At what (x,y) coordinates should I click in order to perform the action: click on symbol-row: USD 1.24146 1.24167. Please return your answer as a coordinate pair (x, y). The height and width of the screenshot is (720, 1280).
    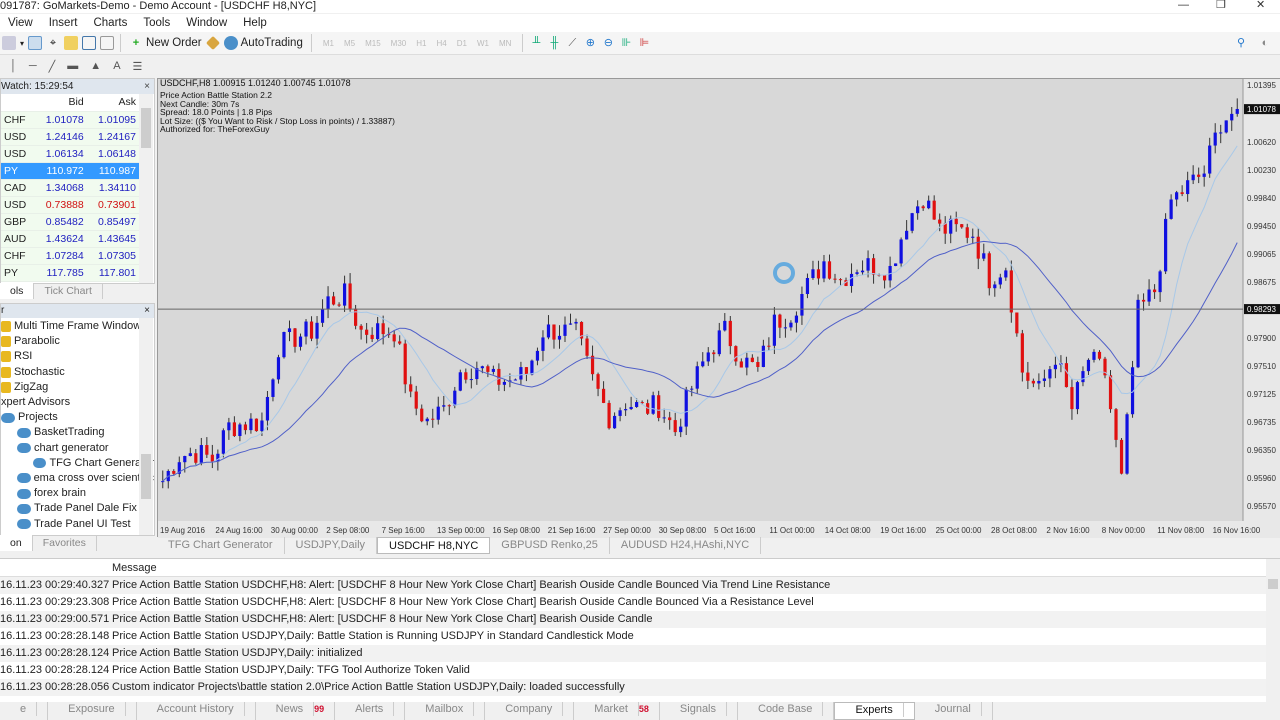
    Looking at the image, I should click on (70, 137).